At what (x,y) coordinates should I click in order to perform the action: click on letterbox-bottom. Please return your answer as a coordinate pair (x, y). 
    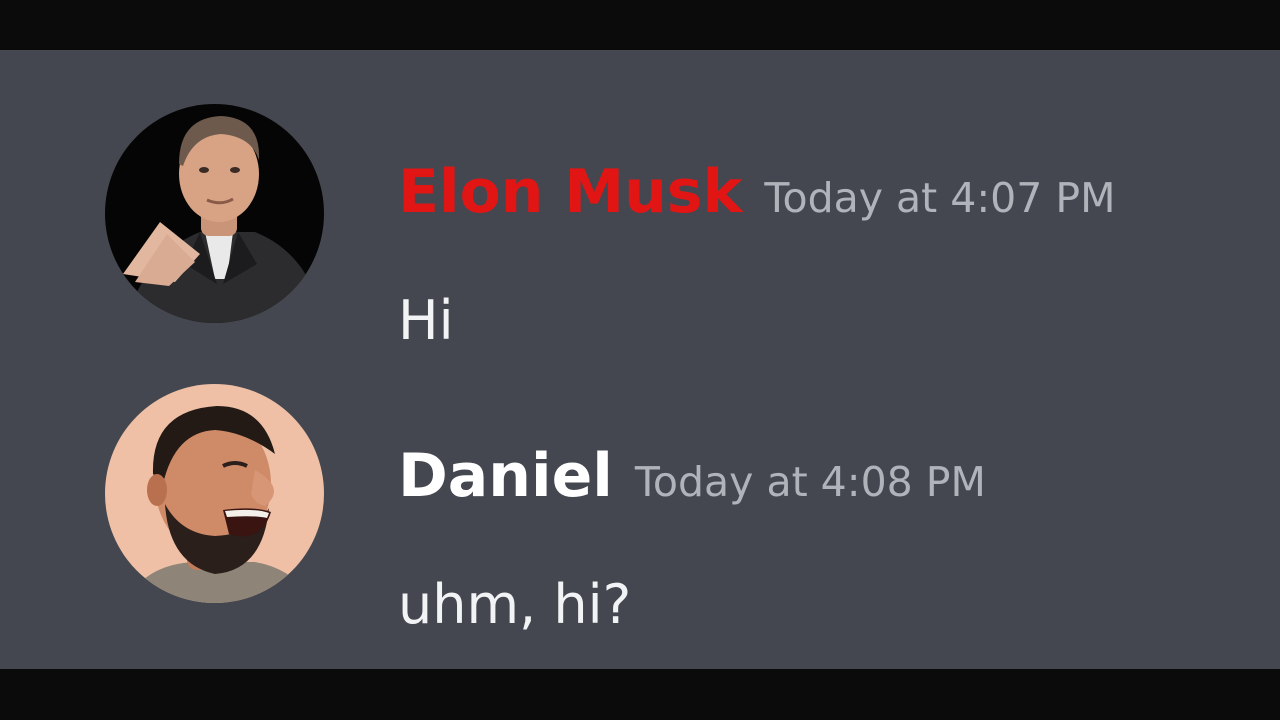
    Looking at the image, I should click on (640, 694).